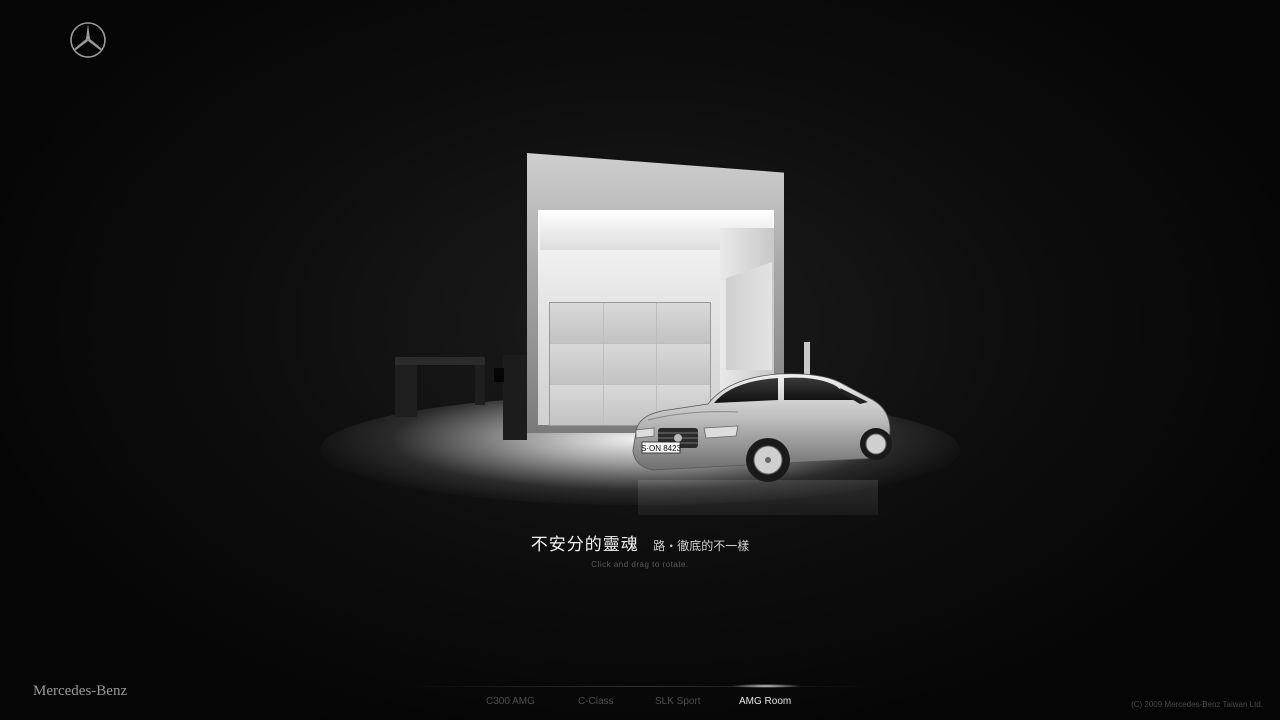  Describe the element at coordinates (766, 686) in the screenshot. I see `active-nav-glow` at that location.